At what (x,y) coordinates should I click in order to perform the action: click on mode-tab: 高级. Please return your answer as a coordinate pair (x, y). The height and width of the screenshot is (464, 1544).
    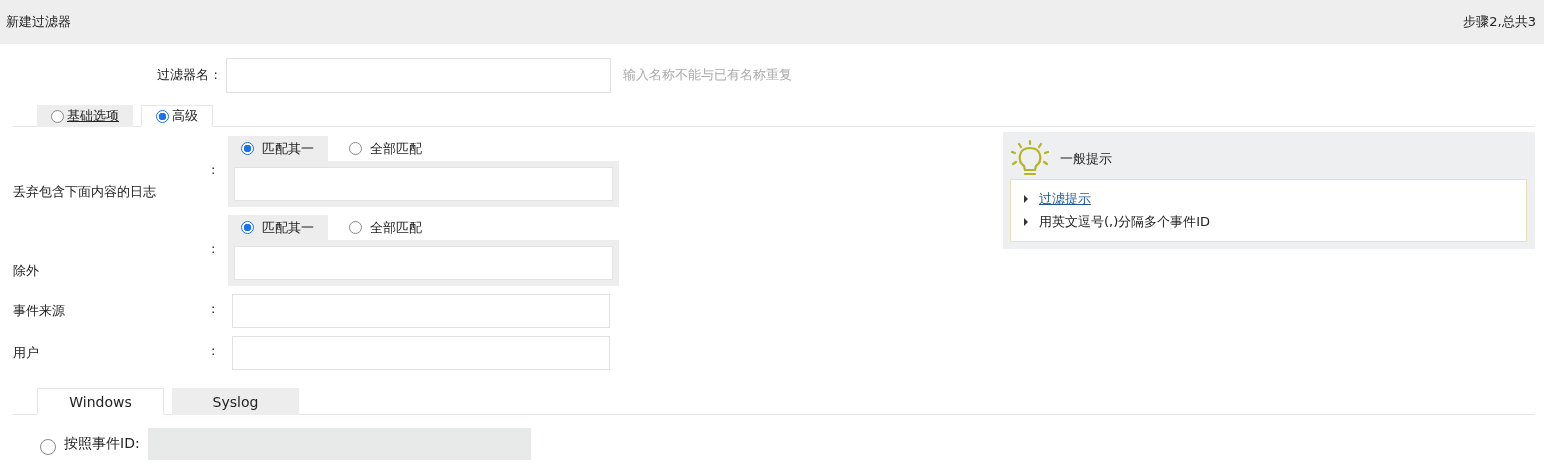
    Looking at the image, I should click on (177, 116).